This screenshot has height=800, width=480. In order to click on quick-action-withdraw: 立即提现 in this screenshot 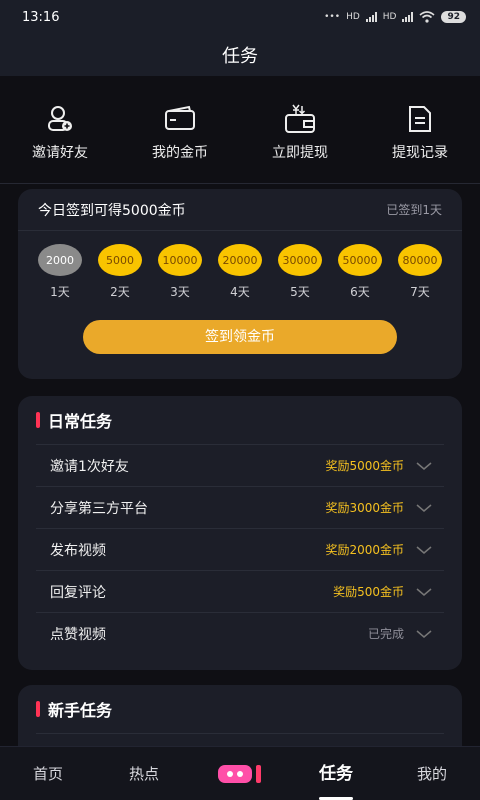, I will do `click(300, 129)`.